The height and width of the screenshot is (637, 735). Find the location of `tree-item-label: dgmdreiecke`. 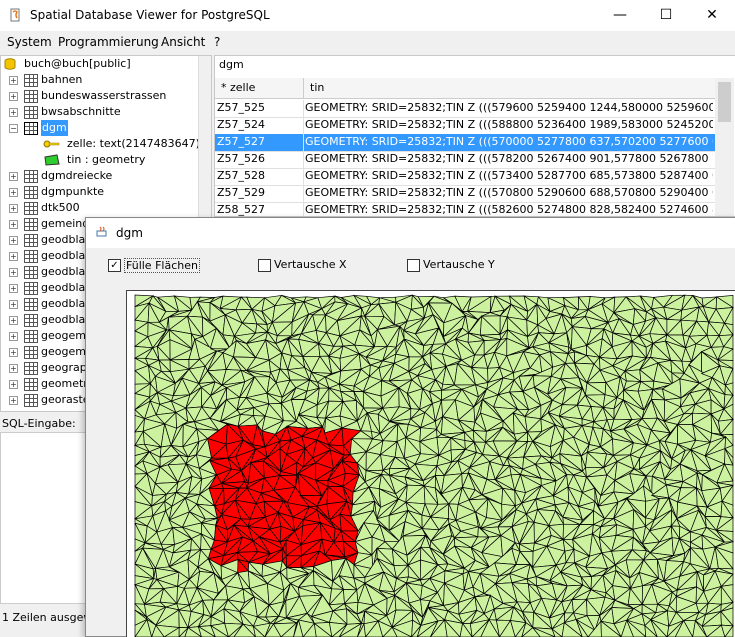

tree-item-label: dgmdreiecke is located at coordinates (76, 176).